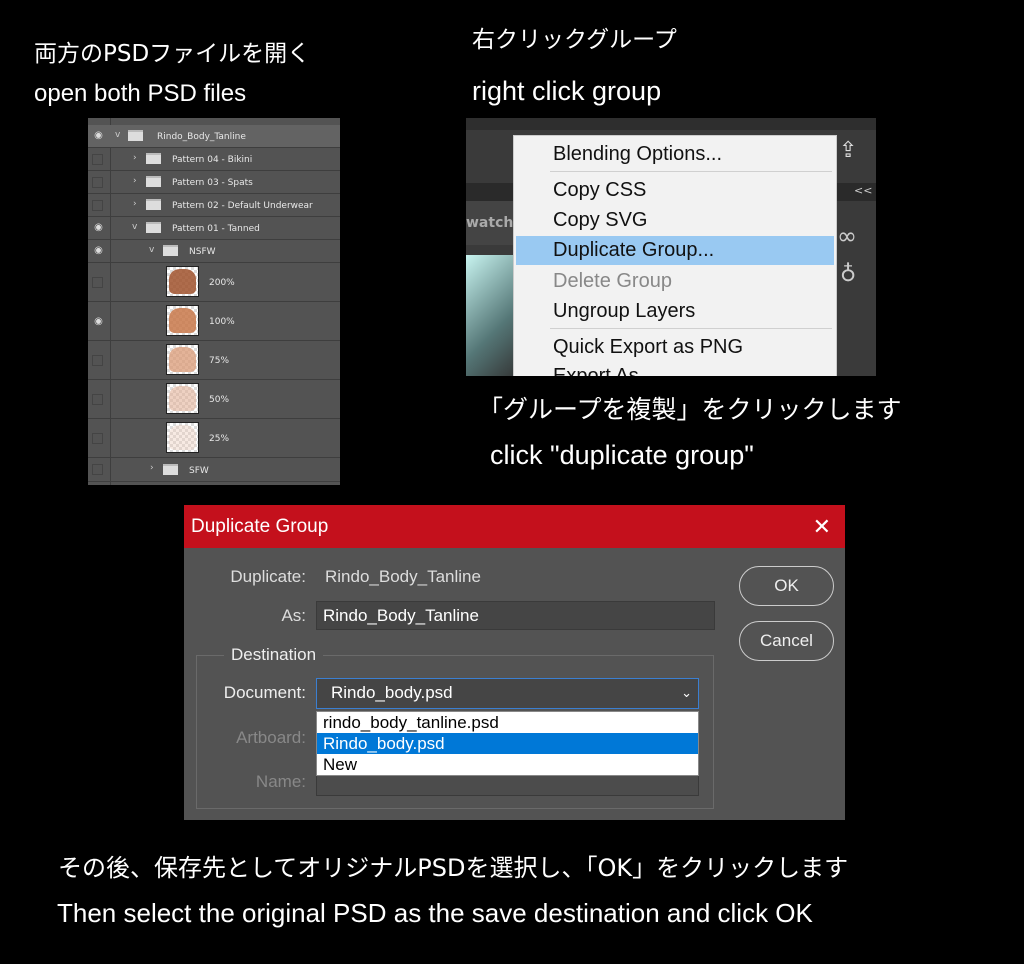  I want to click on layer-row-group: ◉ v Pattern 01 - Tanned, so click(214, 228).